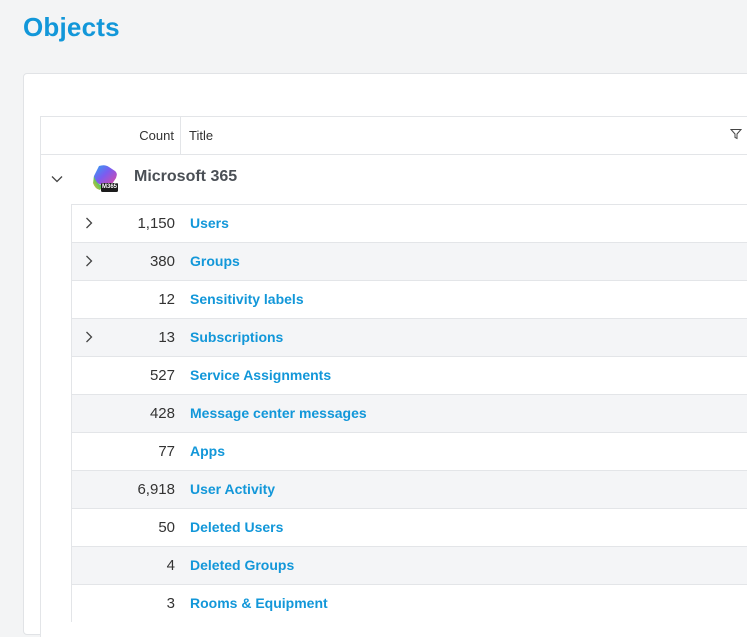 The image size is (747, 637). What do you see at coordinates (409, 223) in the screenshot?
I see `table-row: 1,150 Users` at bounding box center [409, 223].